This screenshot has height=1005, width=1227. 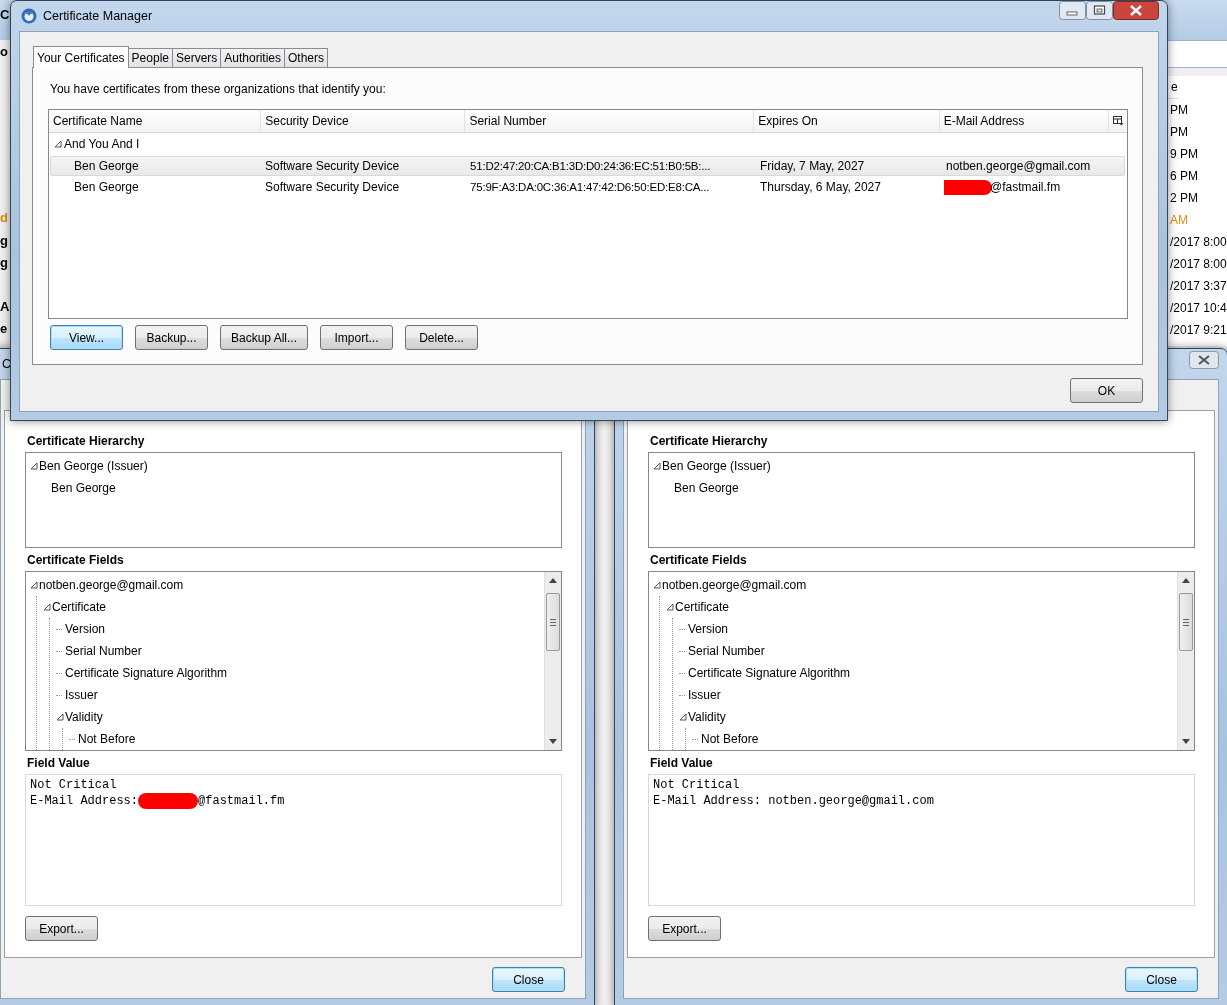 I want to click on table-cell: Ben George, so click(x=106, y=166).